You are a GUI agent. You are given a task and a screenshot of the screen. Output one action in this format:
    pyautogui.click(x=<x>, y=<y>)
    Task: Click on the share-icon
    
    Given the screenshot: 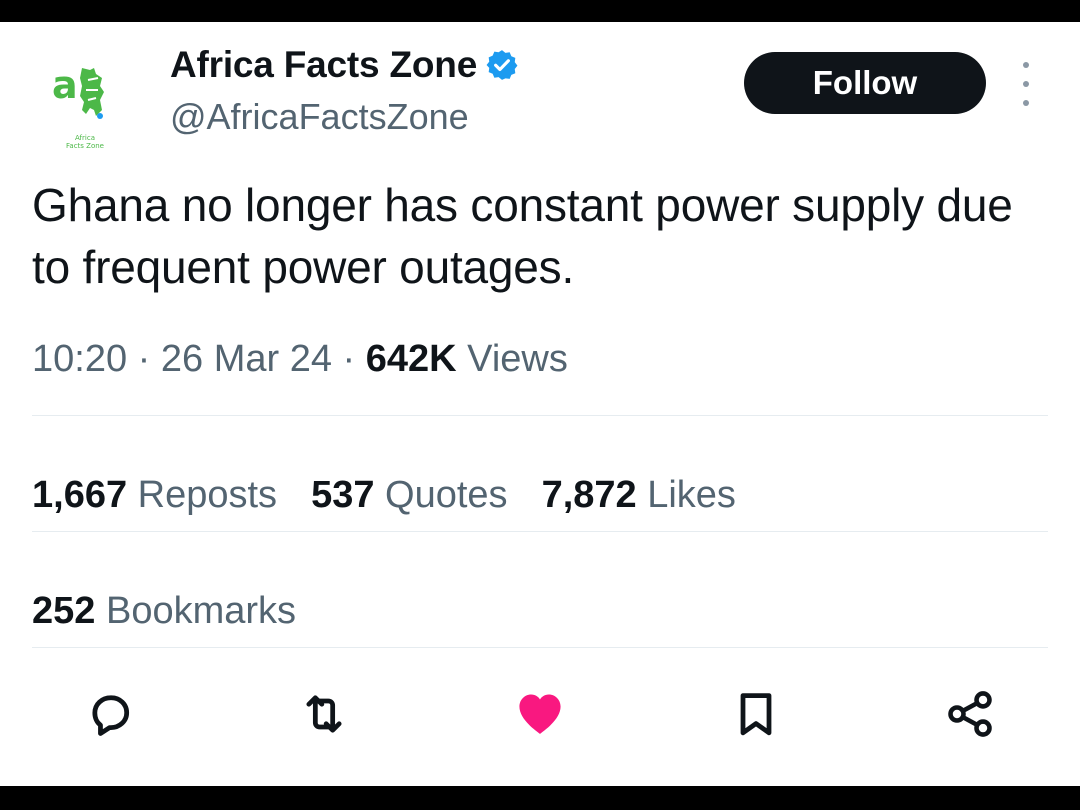 What is the action you would take?
    pyautogui.click(x=970, y=714)
    